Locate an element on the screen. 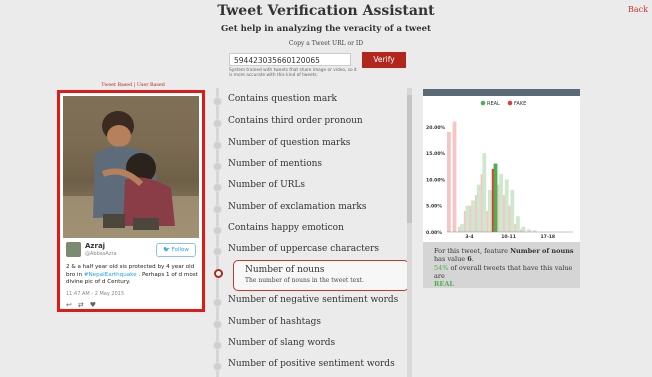 The width and height of the screenshot is (652, 377). tweet-section-label: Tweet Based | User Based is located at coordinates (133, 85).